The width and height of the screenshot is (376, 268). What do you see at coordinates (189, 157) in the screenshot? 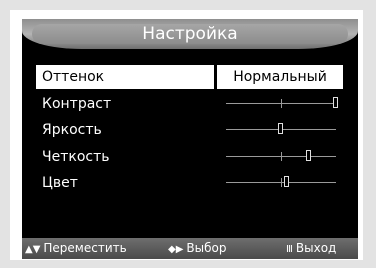
I see `menu-item-sharpness: Четкость` at bounding box center [189, 157].